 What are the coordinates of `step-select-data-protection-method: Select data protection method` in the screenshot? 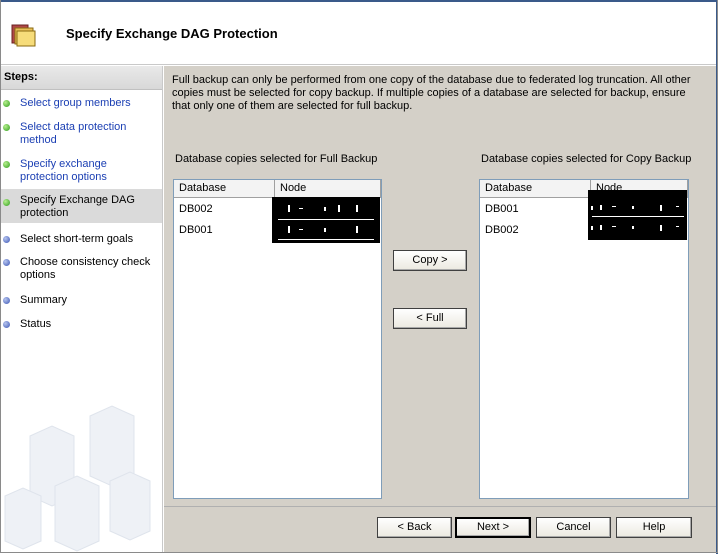 It's located at (81, 135).